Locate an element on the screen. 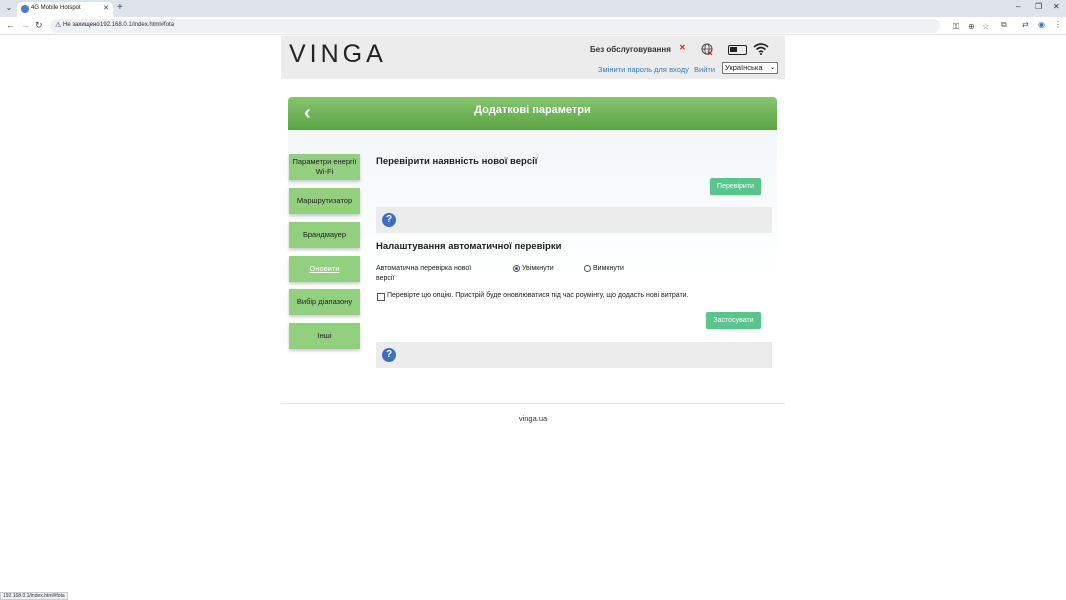  battery-icon is located at coordinates (737, 50).